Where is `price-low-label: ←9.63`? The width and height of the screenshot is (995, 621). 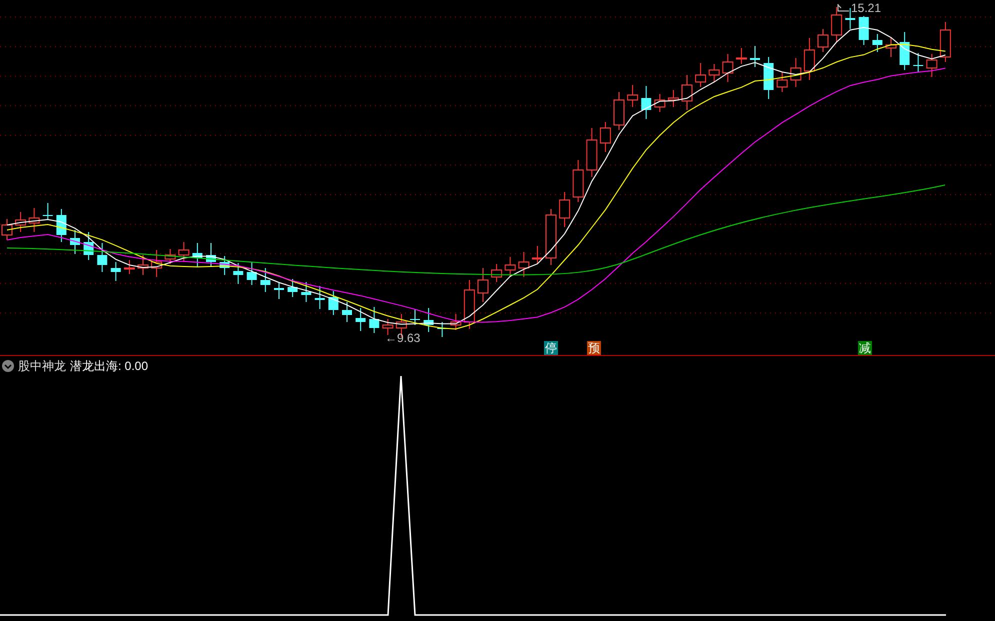 price-low-label: ←9.63 is located at coordinates (402, 338).